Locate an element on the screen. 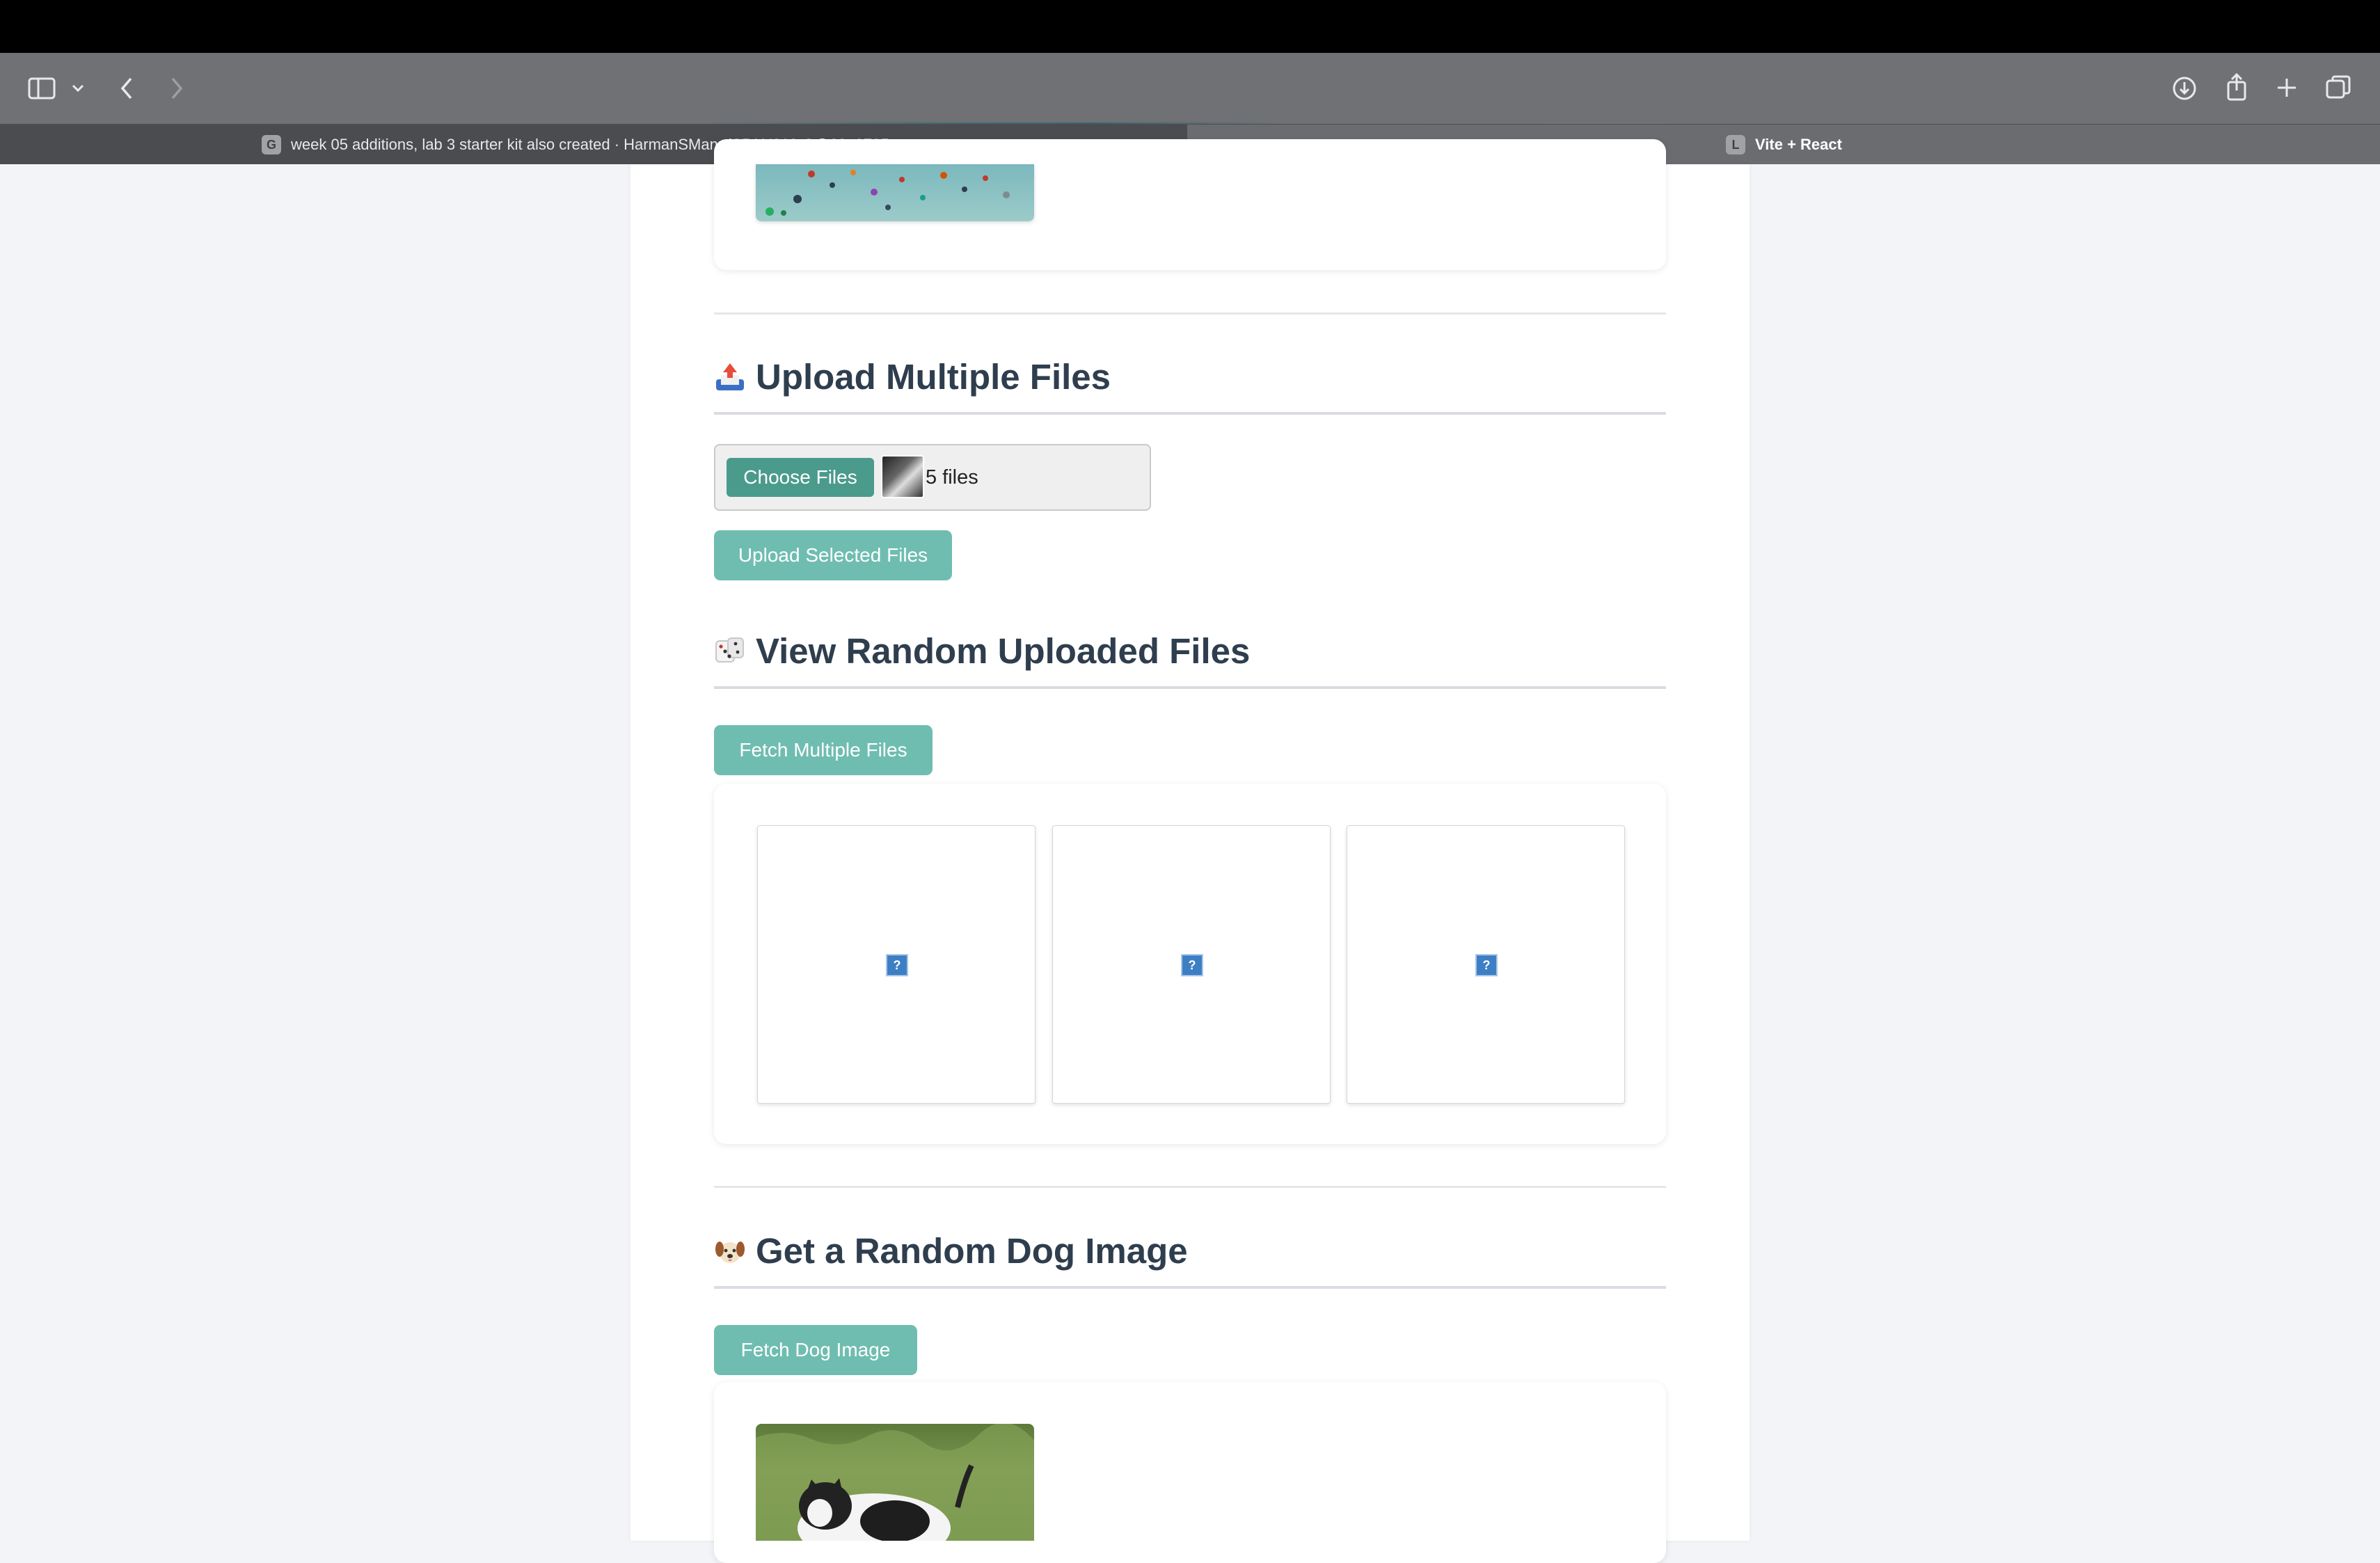  tab-label: Vite + React is located at coordinates (1799, 144).